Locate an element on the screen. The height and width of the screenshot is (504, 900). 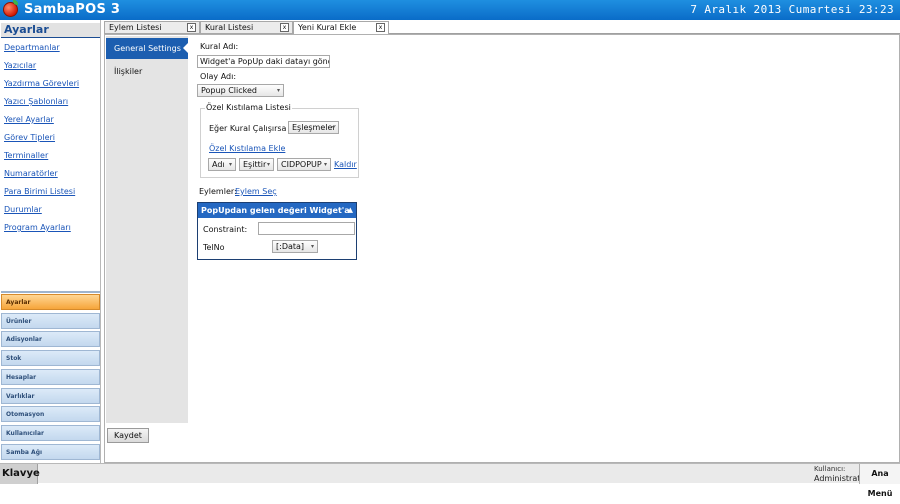
select-action-link: Eylem Seç is located at coordinates (256, 191).